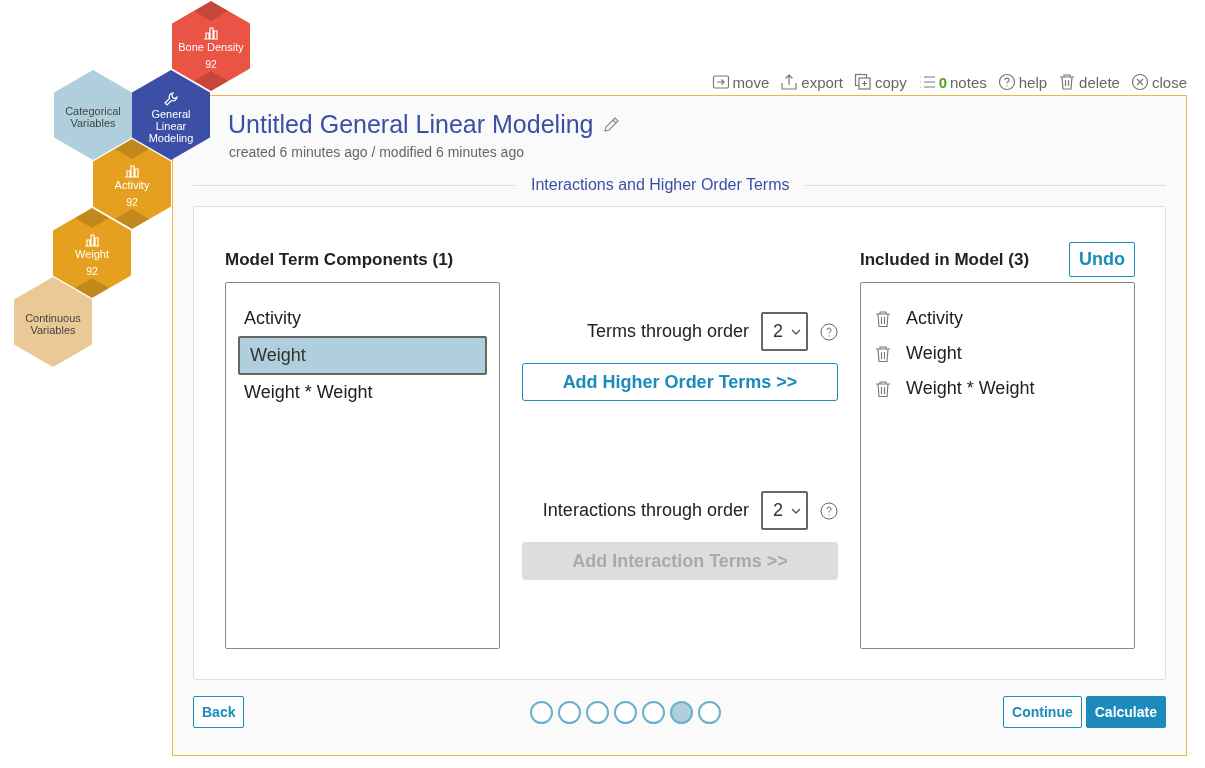 The height and width of the screenshot is (768, 1205). Describe the element at coordinates (945, 259) in the screenshot. I see `list-heading: Included in Model (3)` at that location.